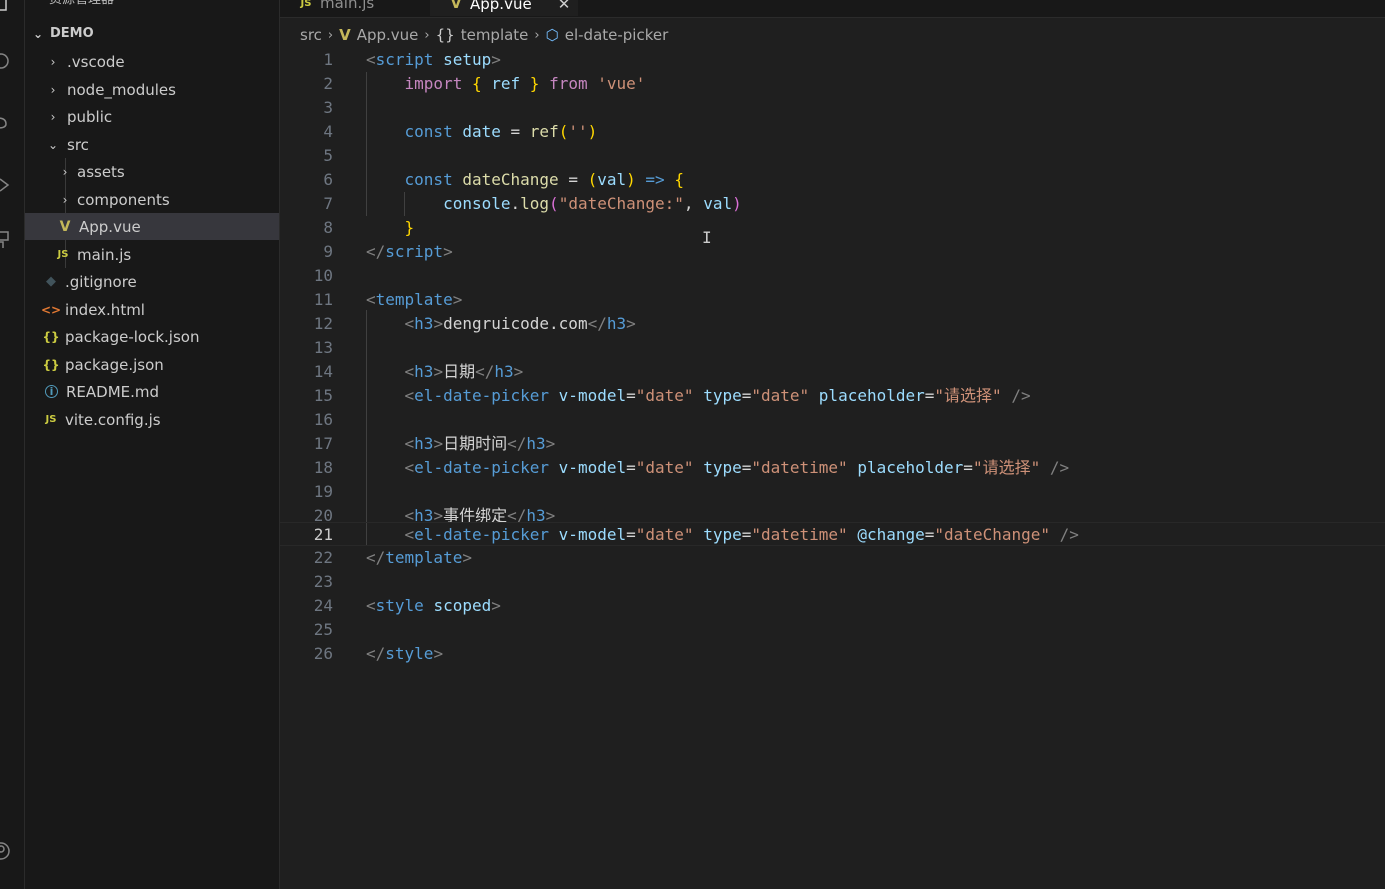 The width and height of the screenshot is (1385, 889). I want to click on explorer-item-label: .vscode, so click(96, 61).